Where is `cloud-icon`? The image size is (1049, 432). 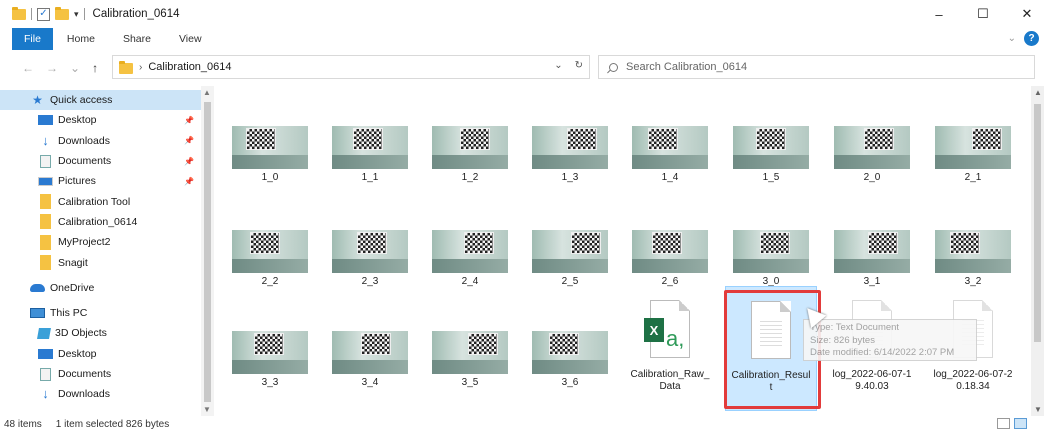
cloud-icon is located at coordinates (37, 287).